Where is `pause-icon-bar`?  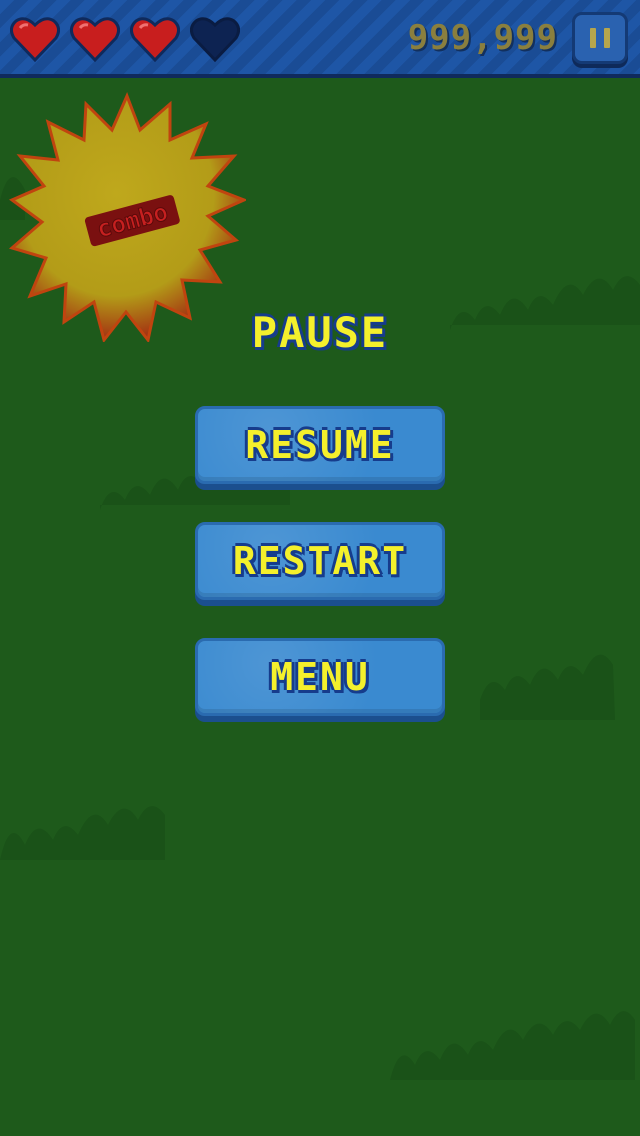
pause-icon-bar is located at coordinates (607, 38).